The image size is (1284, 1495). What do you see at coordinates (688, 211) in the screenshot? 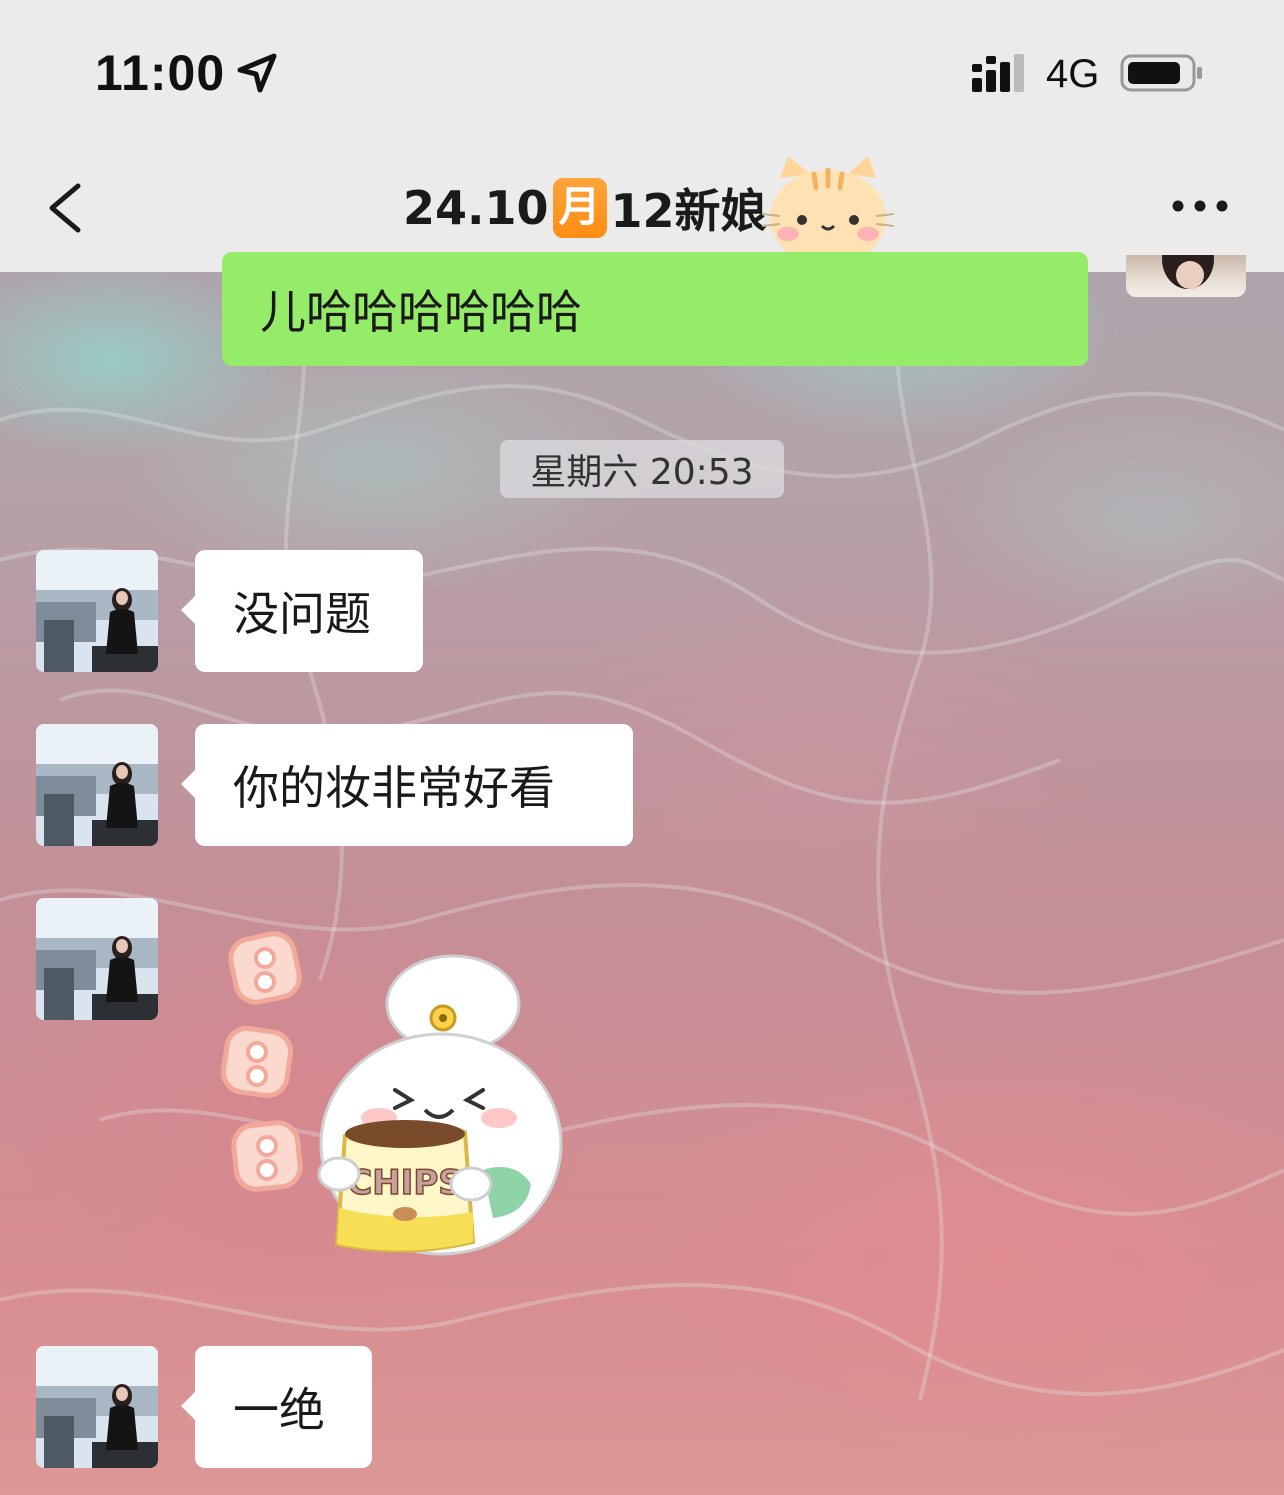
I see `chat-title-suffix: 12新娘` at bounding box center [688, 211].